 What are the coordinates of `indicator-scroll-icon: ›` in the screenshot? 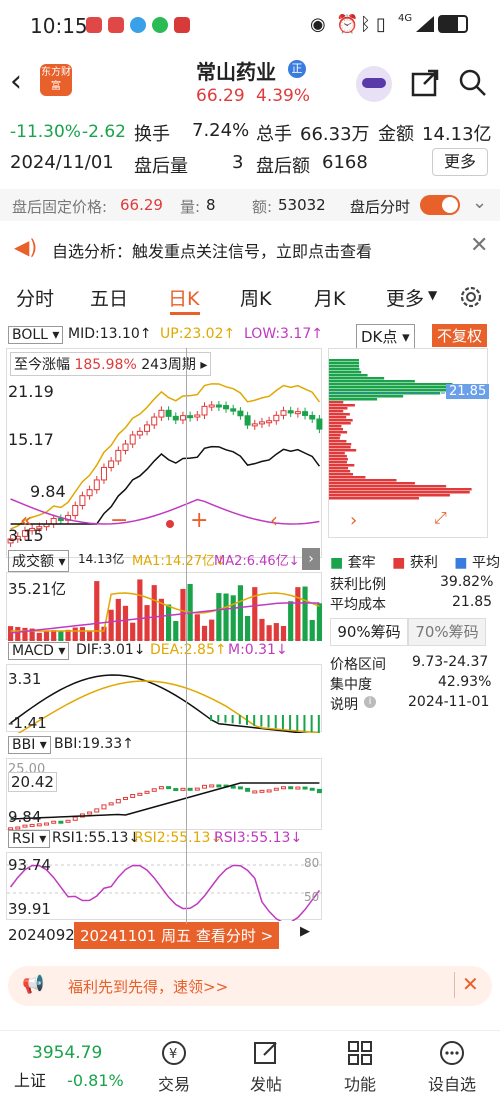 It's located at (311, 559).